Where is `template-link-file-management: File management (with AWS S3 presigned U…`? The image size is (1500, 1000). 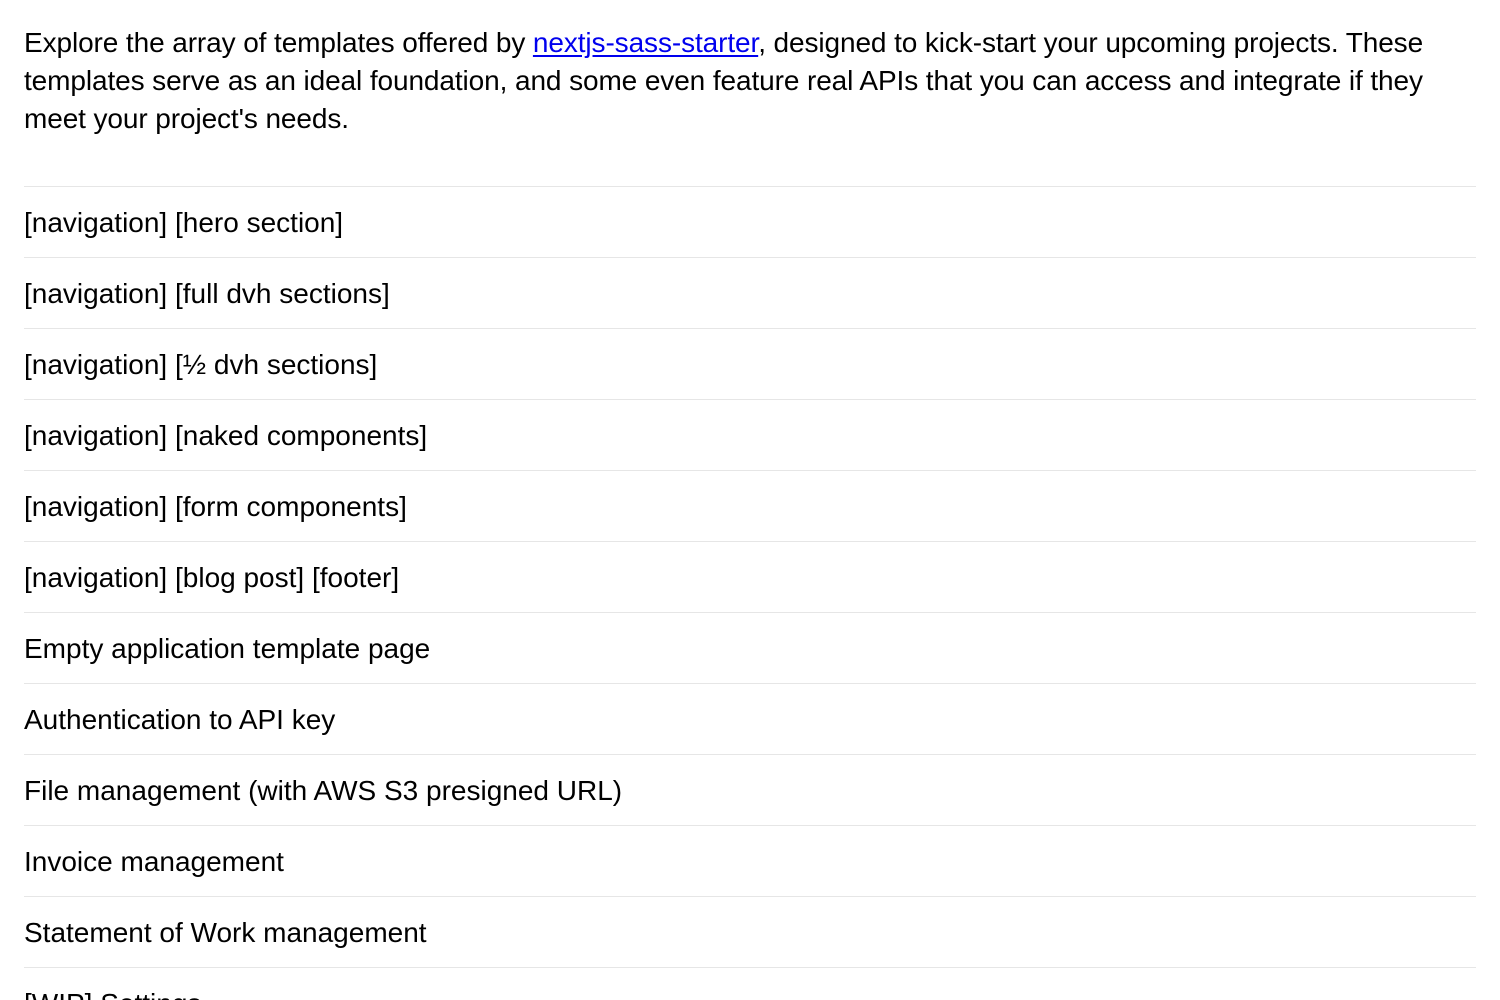
template-link-file-management: File management (with AWS S3 presigned U… is located at coordinates (323, 790).